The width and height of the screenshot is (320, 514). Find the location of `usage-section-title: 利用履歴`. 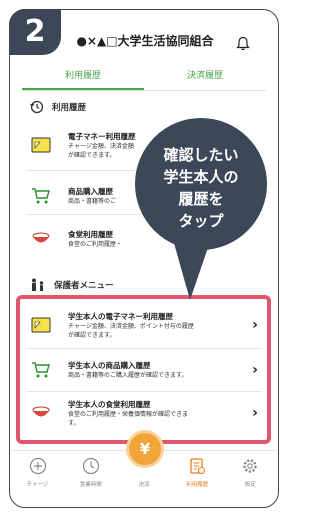

usage-section-title: 利用履歴 is located at coordinates (69, 108).